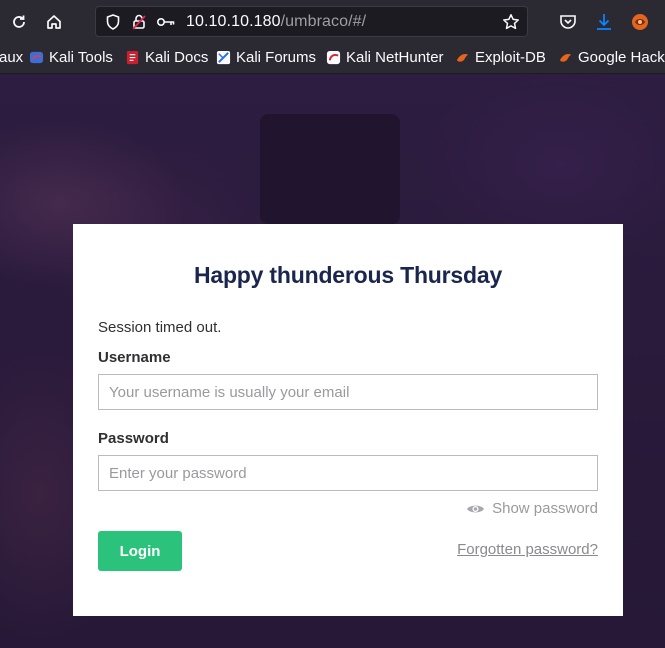 The width and height of the screenshot is (665, 648). What do you see at coordinates (348, 275) in the screenshot?
I see `greeting-heading: Happy thunderous Thursday` at bounding box center [348, 275].